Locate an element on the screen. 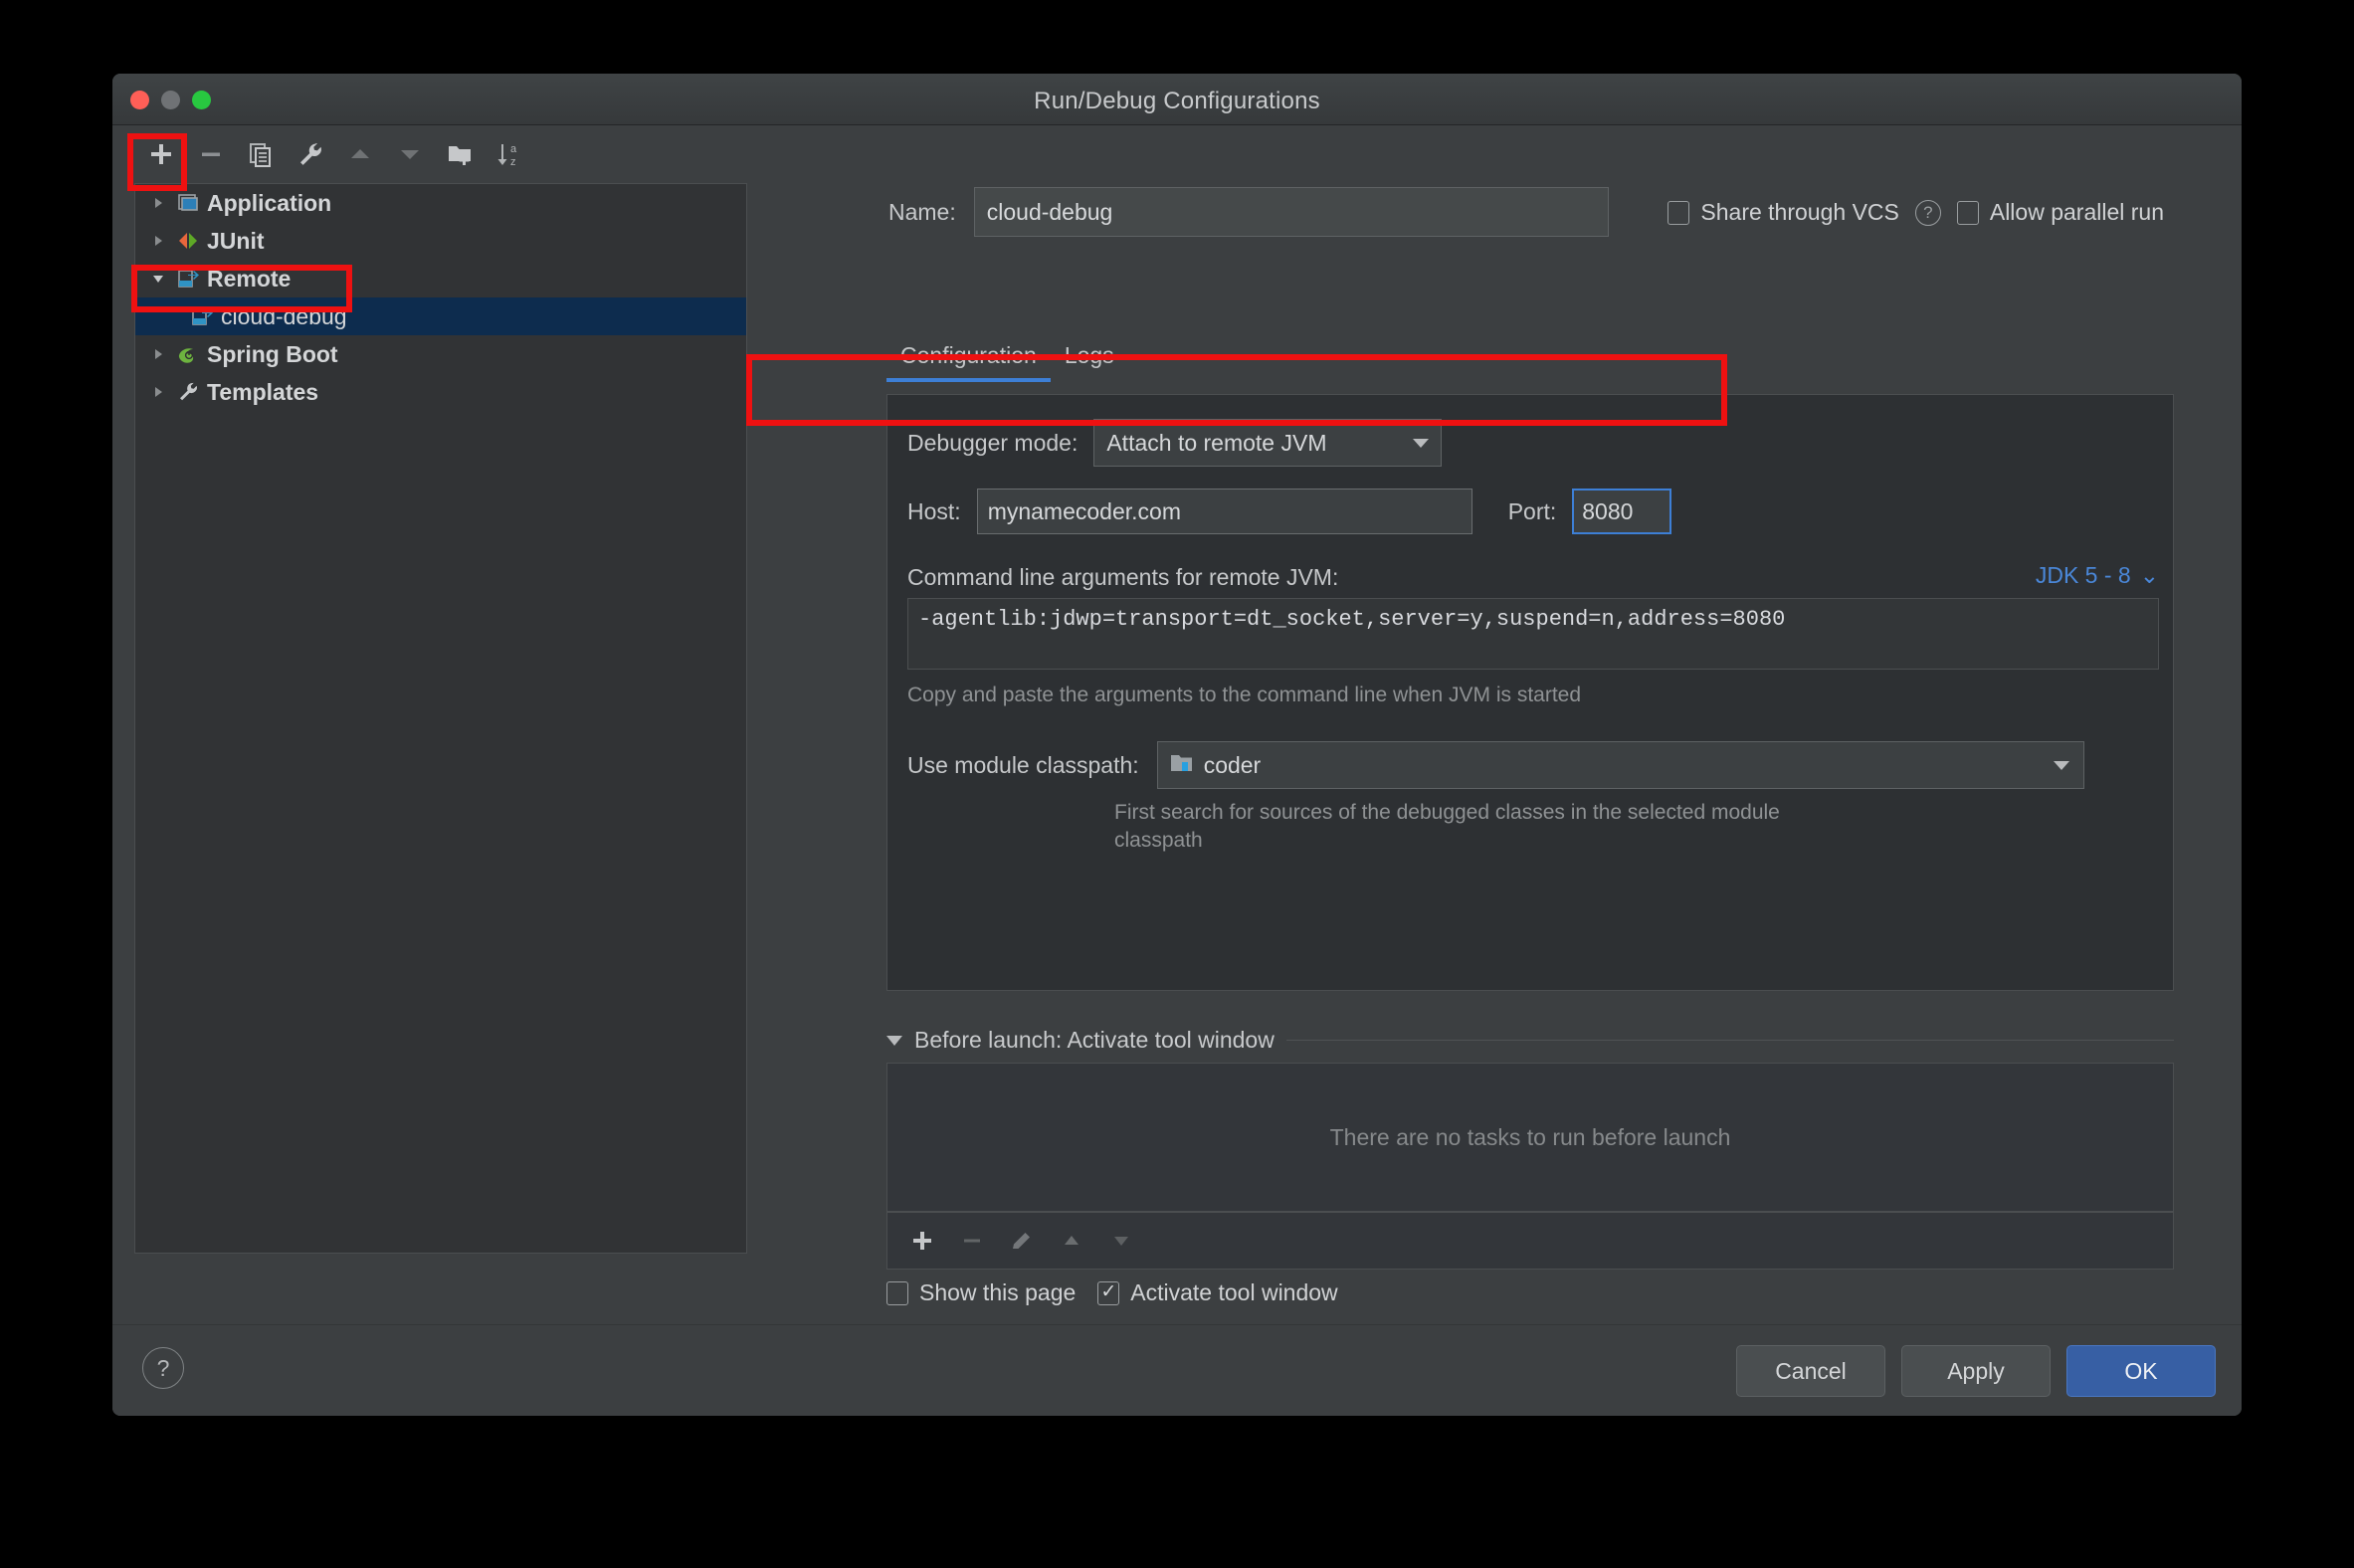 This screenshot has height=1568, width=2354. host-label: Host: is located at coordinates (934, 510).